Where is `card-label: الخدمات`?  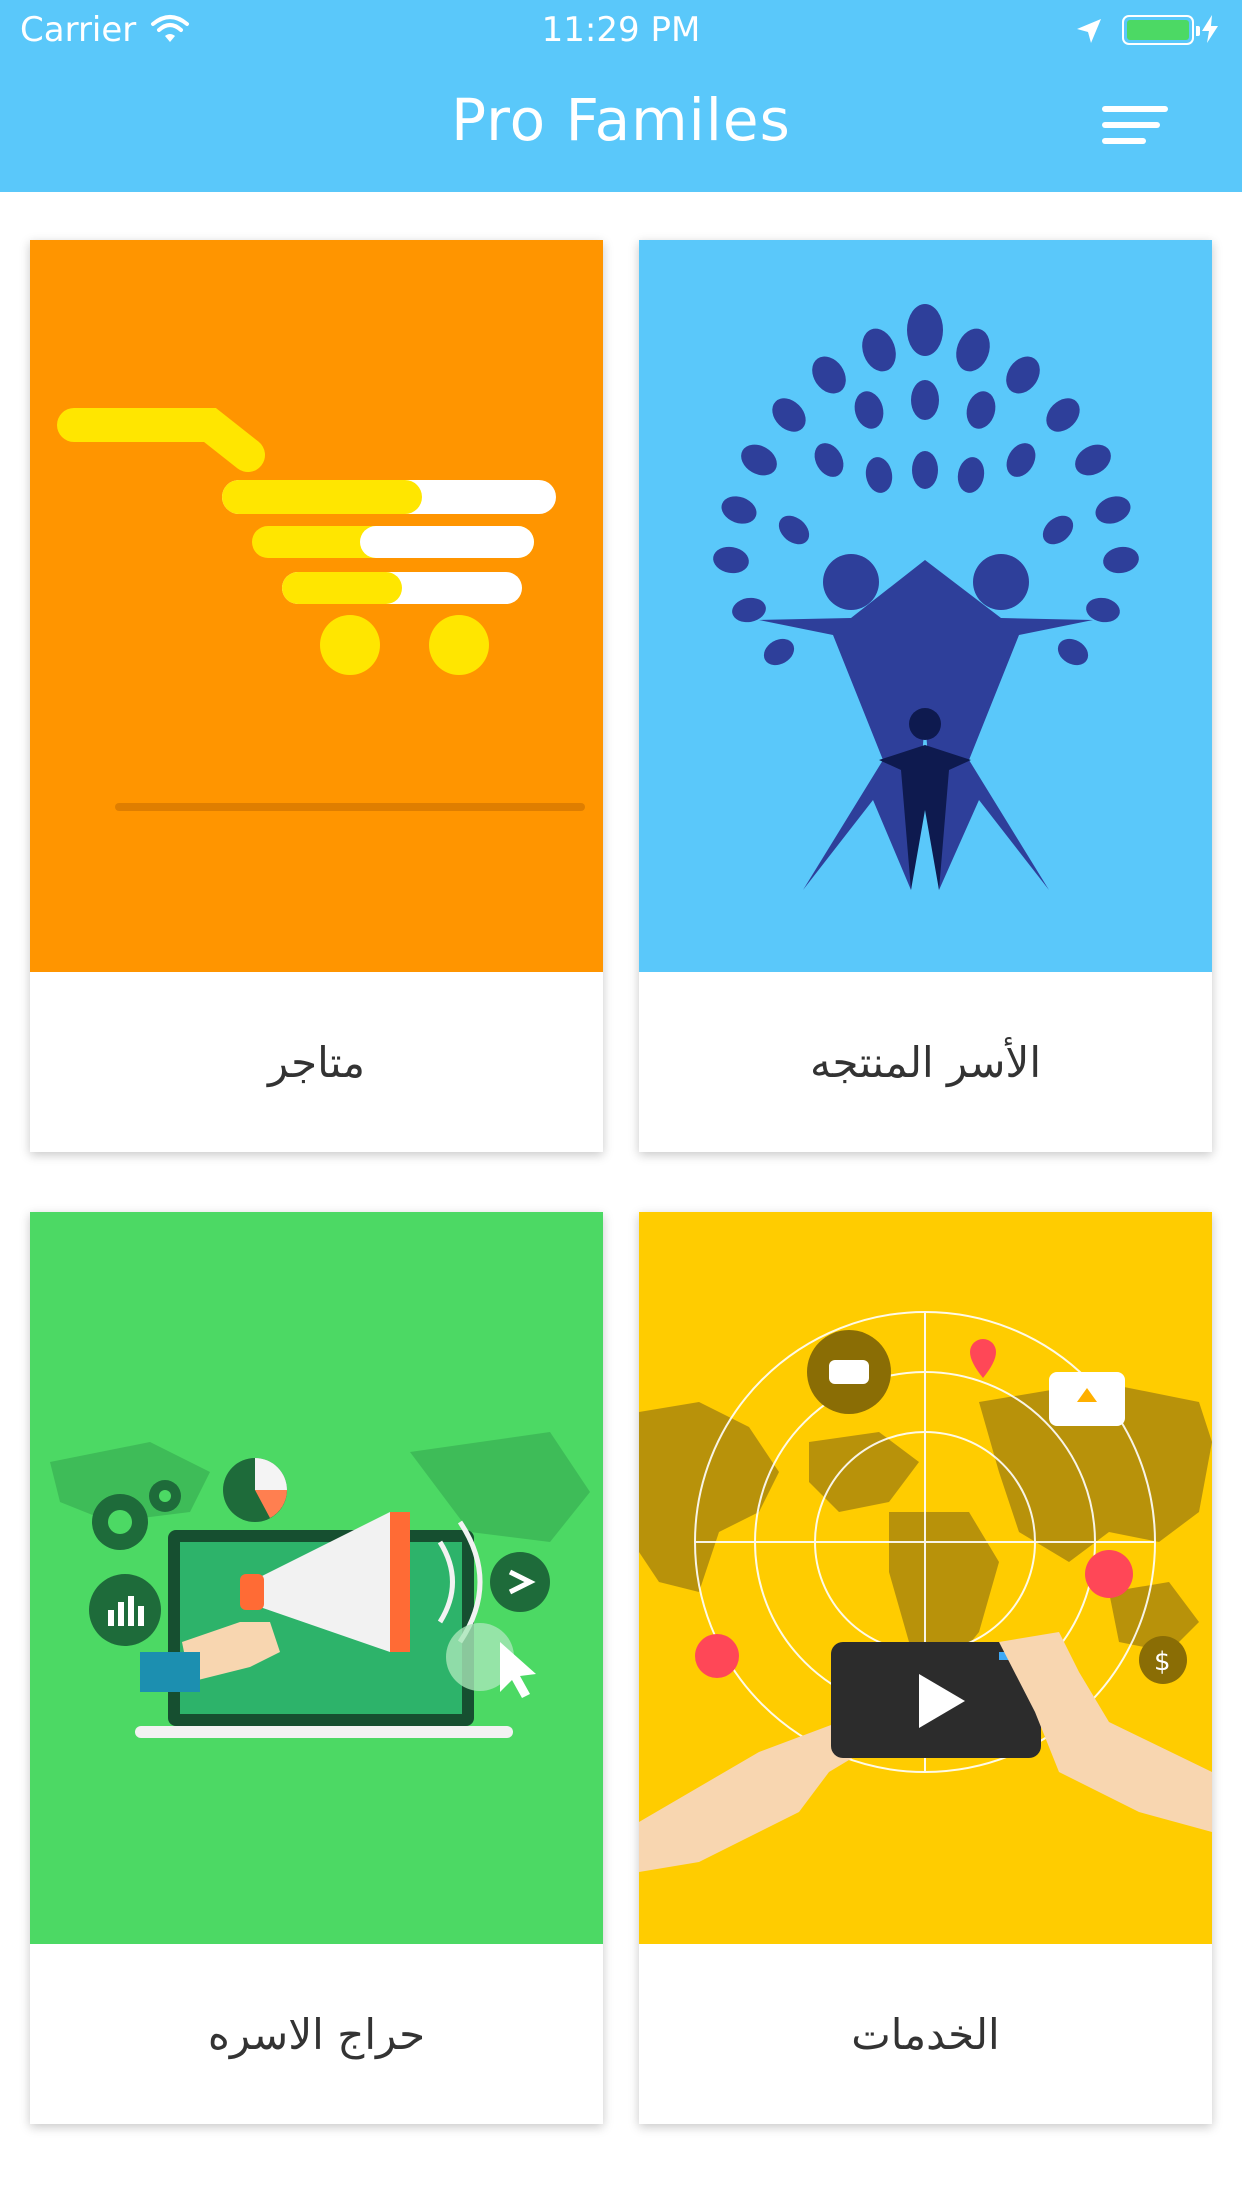 card-label: الخدمات is located at coordinates (925, 2034).